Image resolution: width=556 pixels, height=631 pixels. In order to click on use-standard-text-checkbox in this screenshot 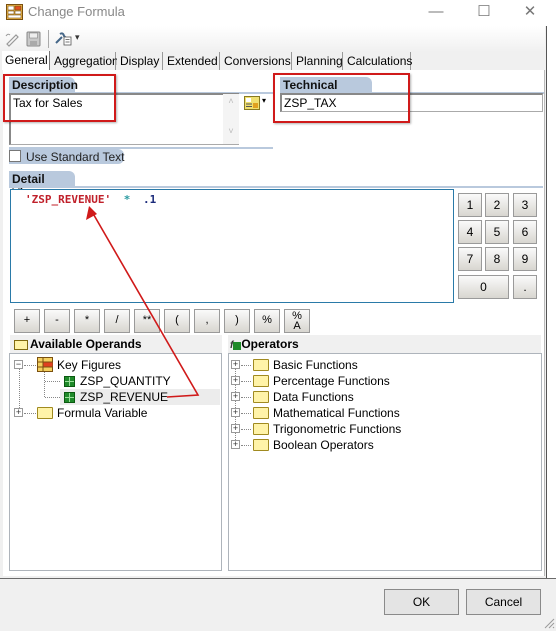, I will do `click(15, 156)`.